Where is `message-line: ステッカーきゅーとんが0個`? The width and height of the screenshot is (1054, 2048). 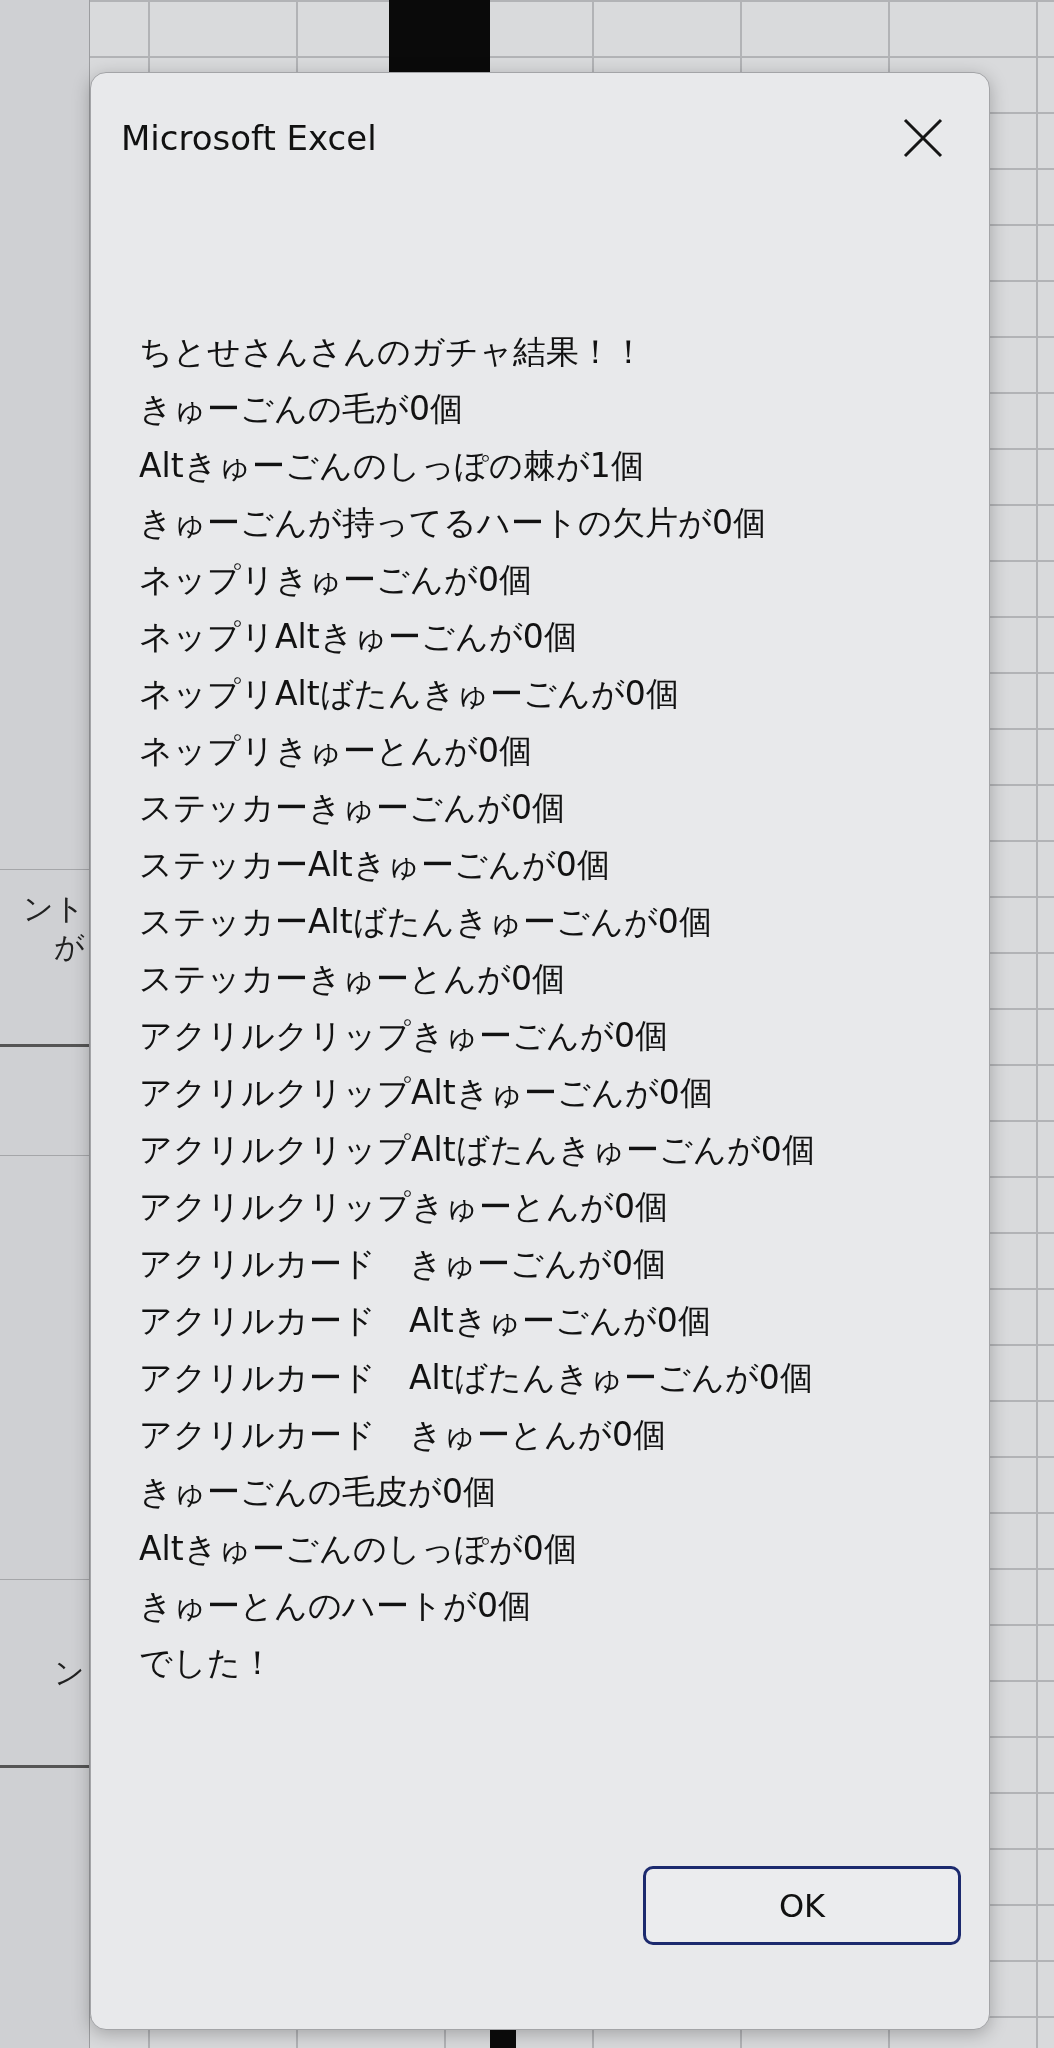
message-line: ステッカーきゅーとんが0個 is located at coordinates (352, 979).